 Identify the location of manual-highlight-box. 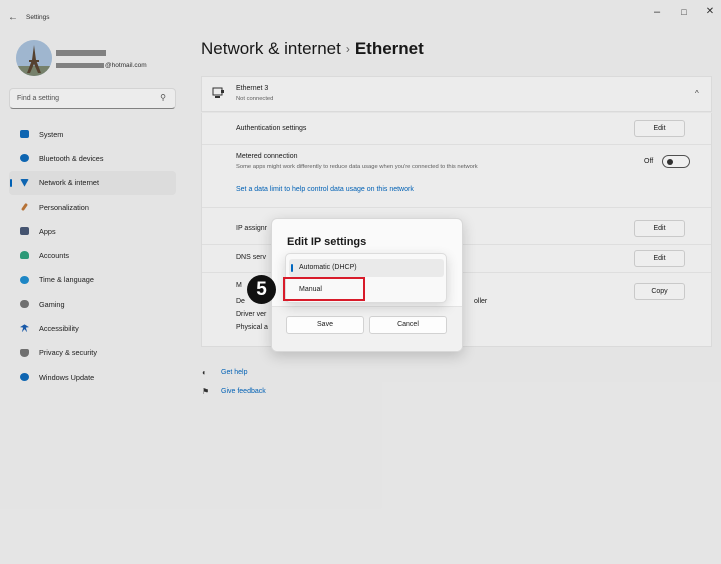
(324, 289).